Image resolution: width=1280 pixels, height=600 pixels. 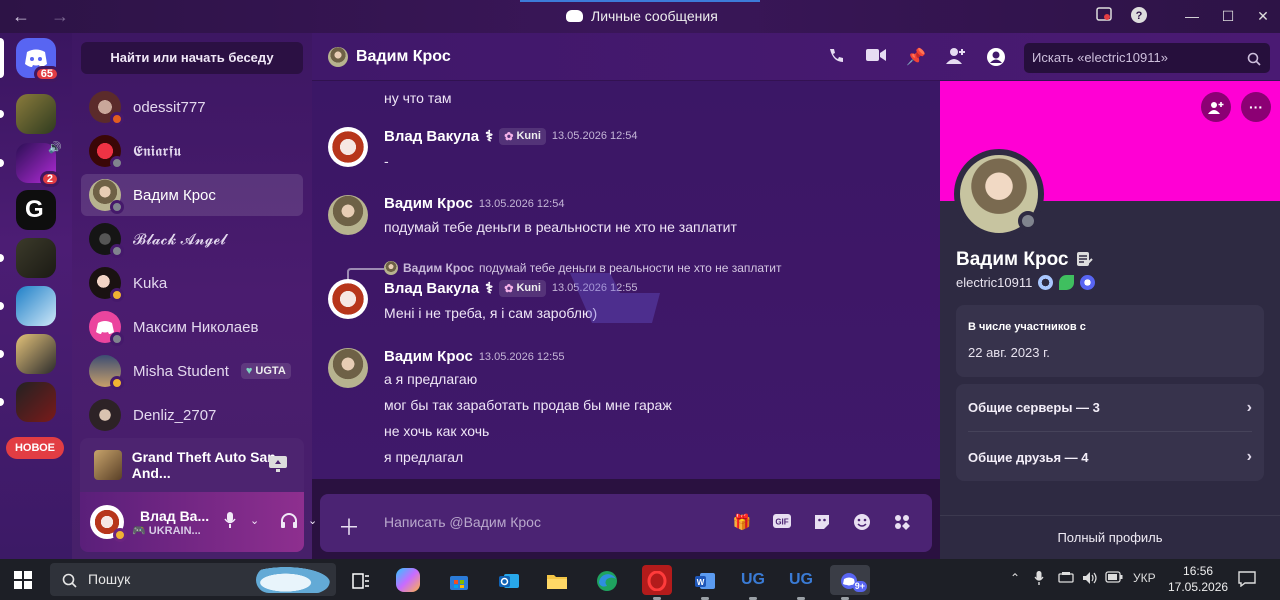 What do you see at coordinates (193, 579) in the screenshot?
I see `taskbar-search-input: Пошук` at bounding box center [193, 579].